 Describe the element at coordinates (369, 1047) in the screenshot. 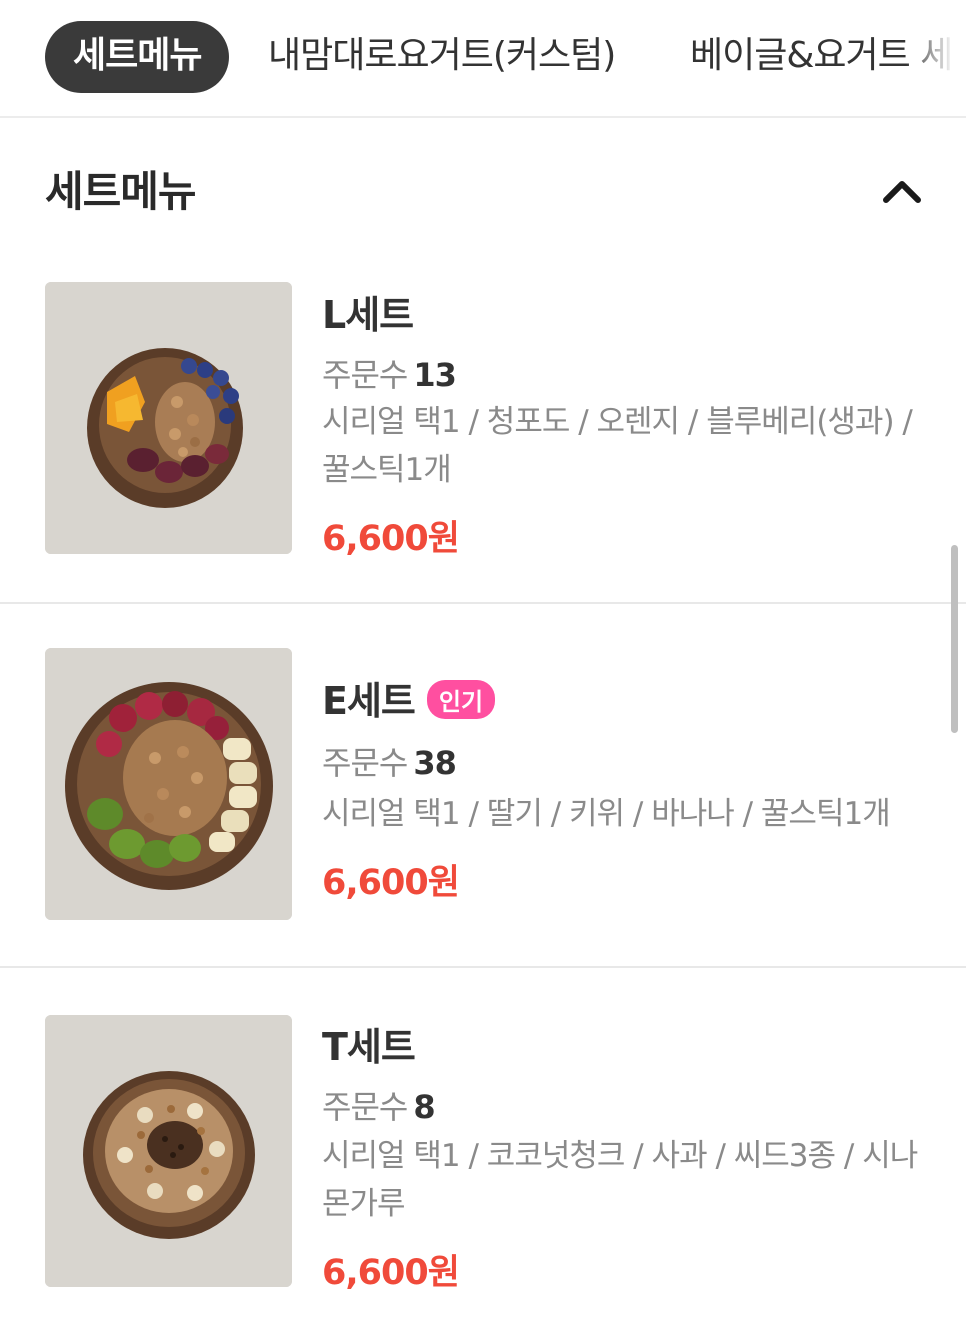

I see `menu-item-name: T세트` at that location.